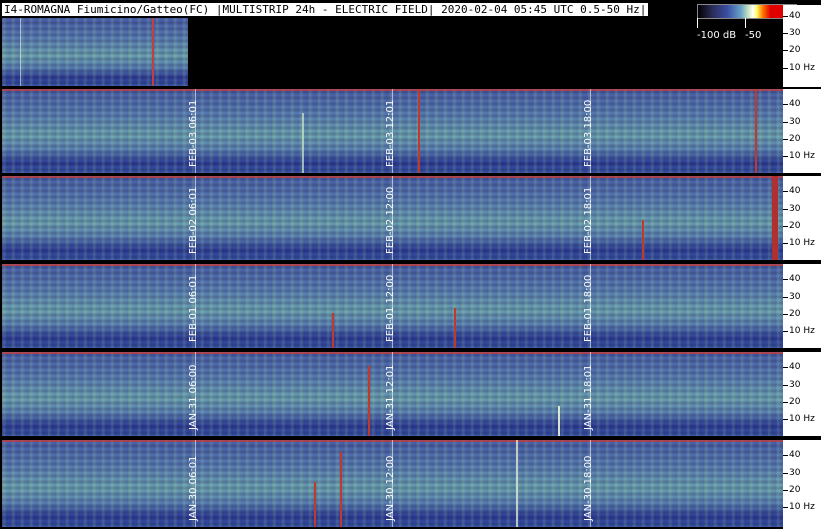 This screenshot has height=529, width=821. What do you see at coordinates (588, 308) in the screenshot?
I see `time-label: FEB-01 18:00` at bounding box center [588, 308].